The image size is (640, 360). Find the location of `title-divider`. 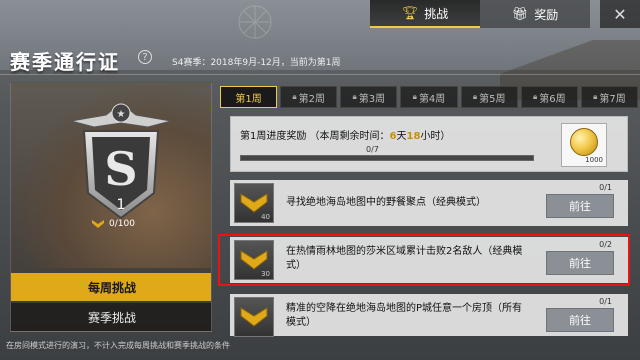

title-divider is located at coordinates (320, 74).